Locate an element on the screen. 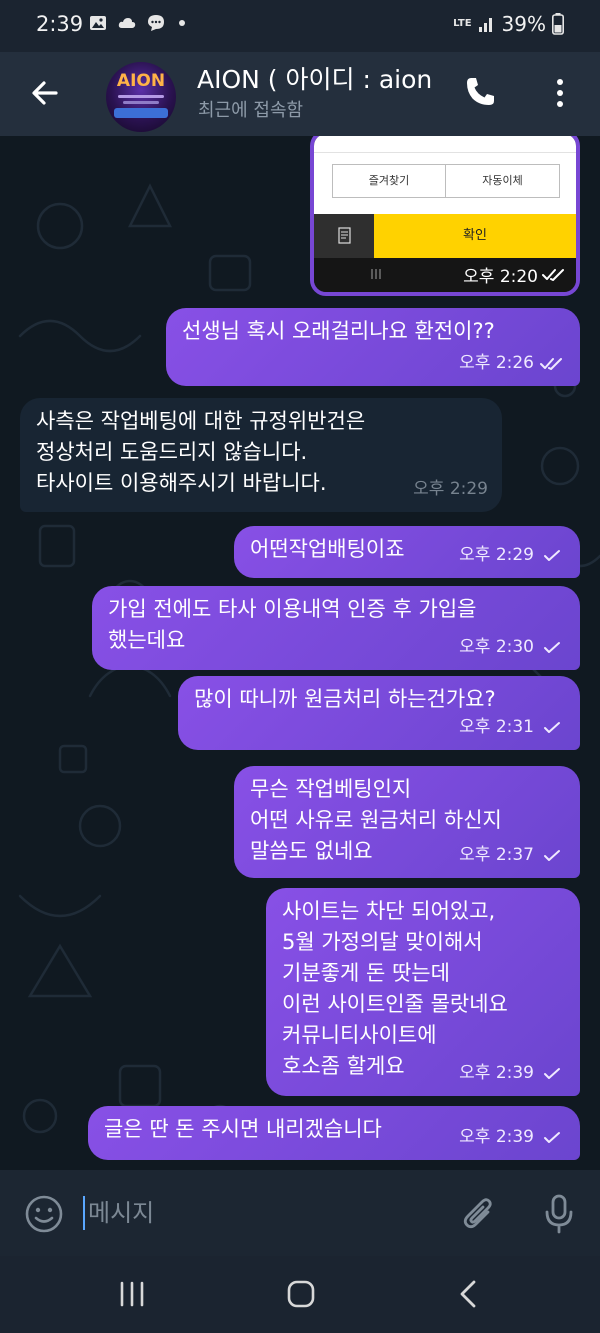 The image size is (600, 1333). message-text: 많이 따니까 원금처리 하는건가요? is located at coordinates (345, 699).